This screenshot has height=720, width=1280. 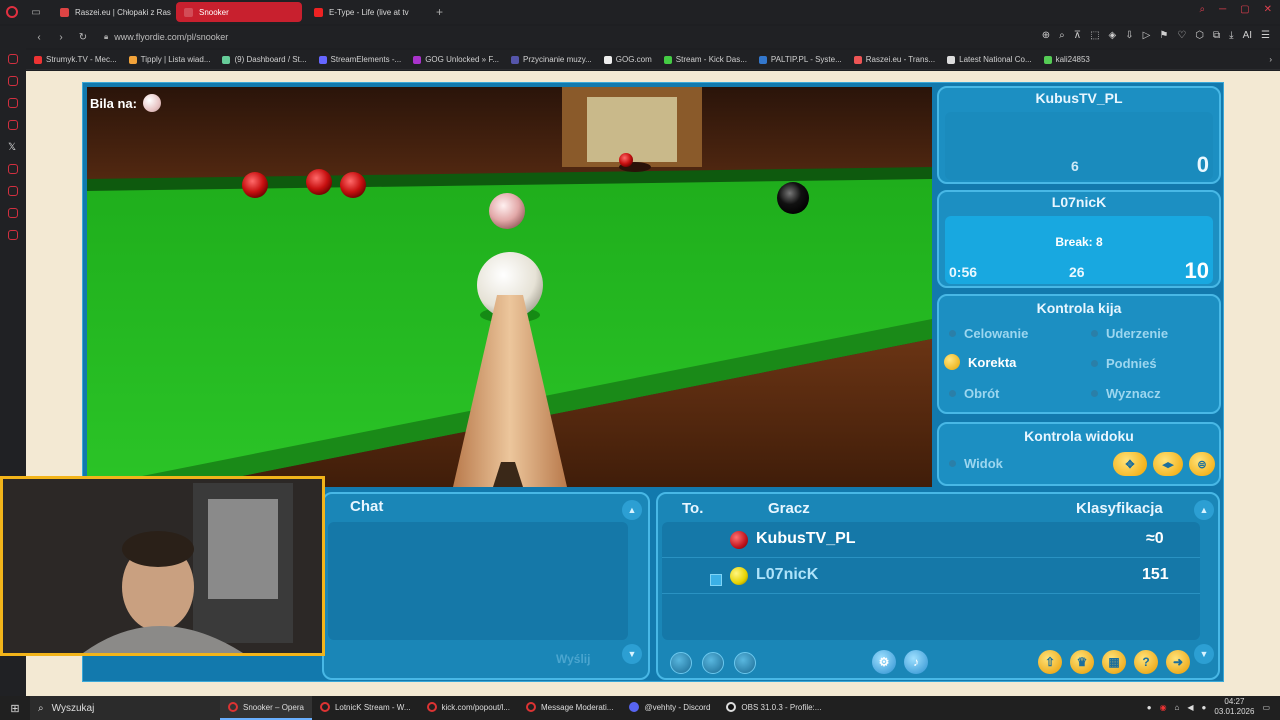 What do you see at coordinates (884, 662) in the screenshot?
I see `settings-gear-icon: ⚙` at bounding box center [884, 662].